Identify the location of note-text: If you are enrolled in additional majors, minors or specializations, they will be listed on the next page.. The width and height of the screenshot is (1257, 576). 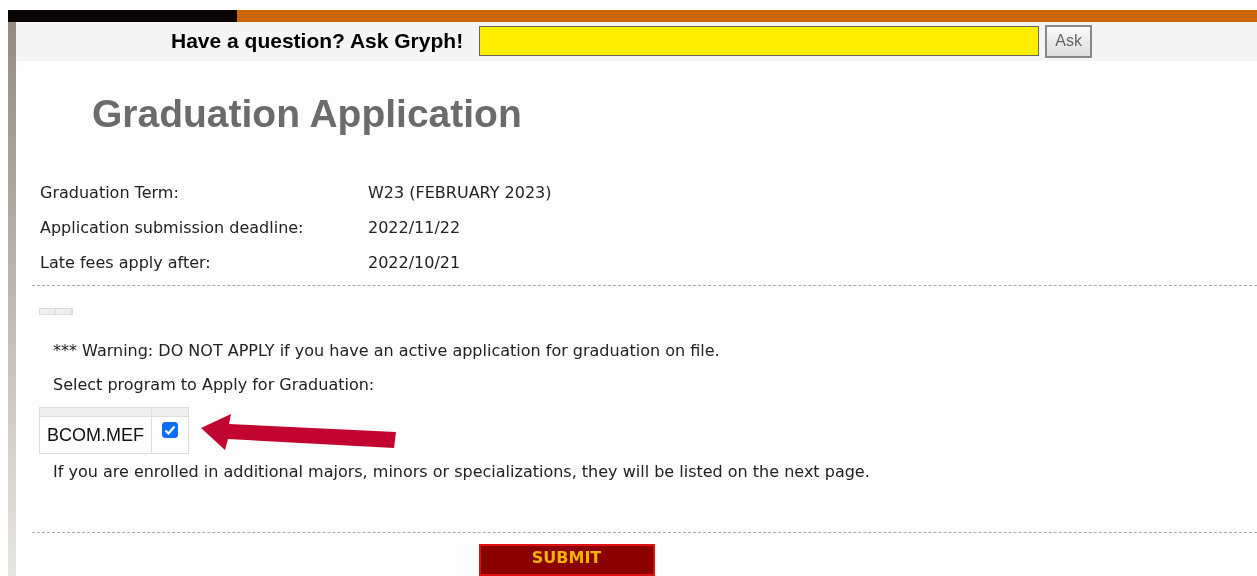
(462, 472).